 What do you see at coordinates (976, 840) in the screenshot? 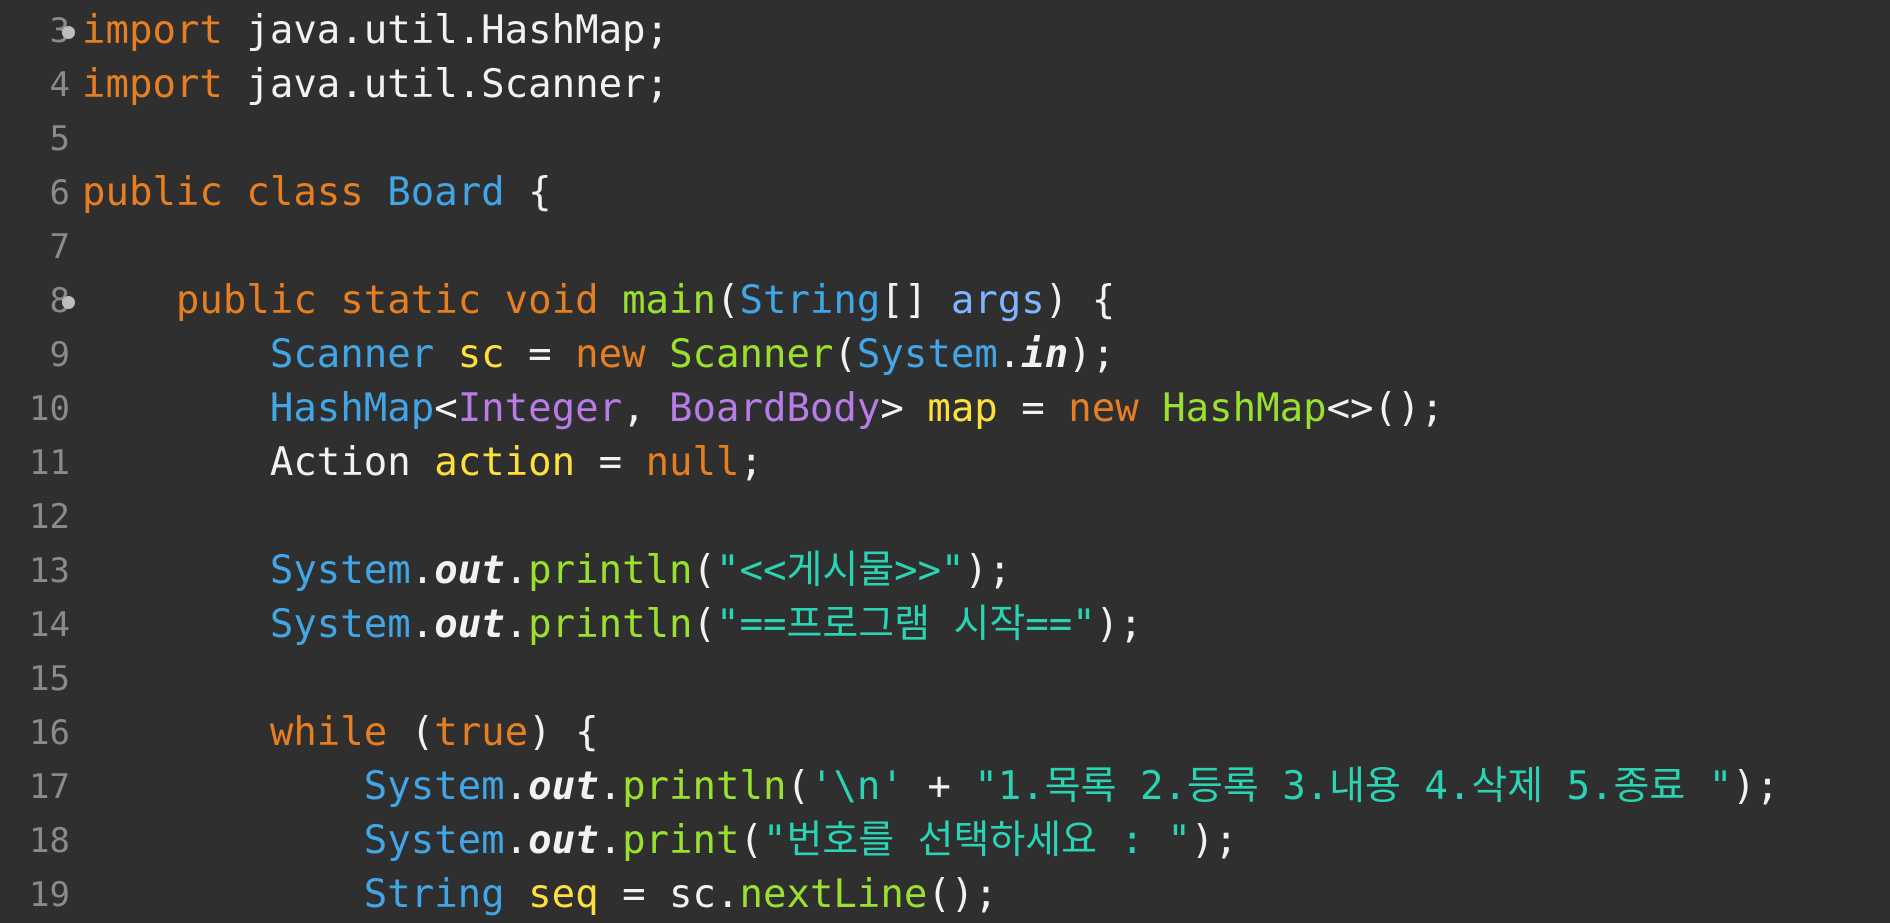
I see `string-literal: "번호를 선택하세요 : "` at bounding box center [976, 840].